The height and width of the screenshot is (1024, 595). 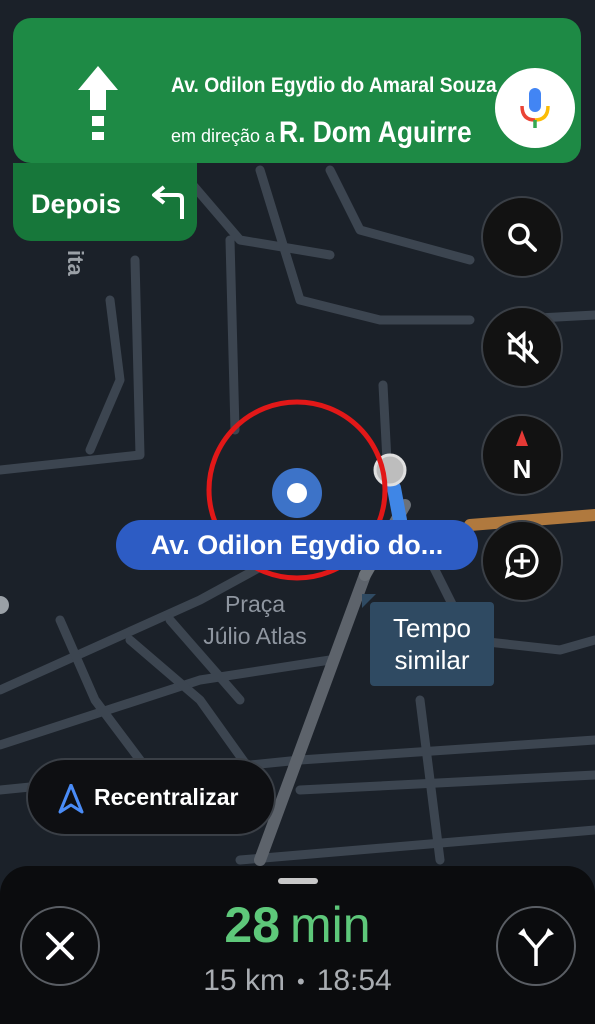 What do you see at coordinates (334, 85) in the screenshot?
I see `current-street-name: Av. Odilon Egydio do Amaral Souza` at bounding box center [334, 85].